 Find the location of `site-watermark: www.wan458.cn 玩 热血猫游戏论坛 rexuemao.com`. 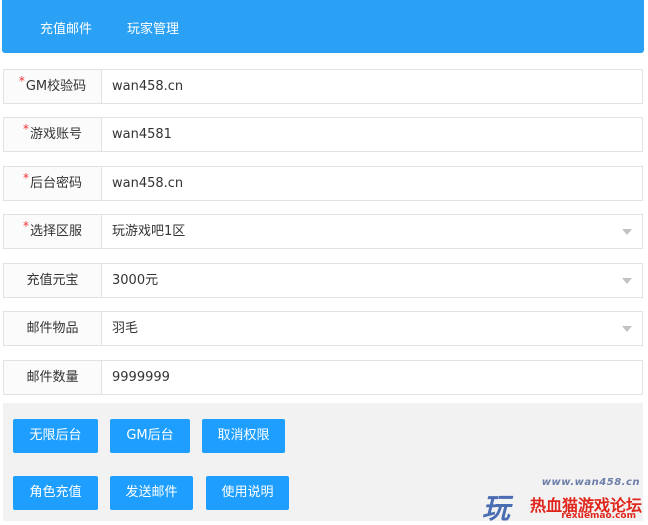

site-watermark: www.wan458.cn 玩 热血猫游戏论坛 rexuemao.com is located at coordinates (562, 501).